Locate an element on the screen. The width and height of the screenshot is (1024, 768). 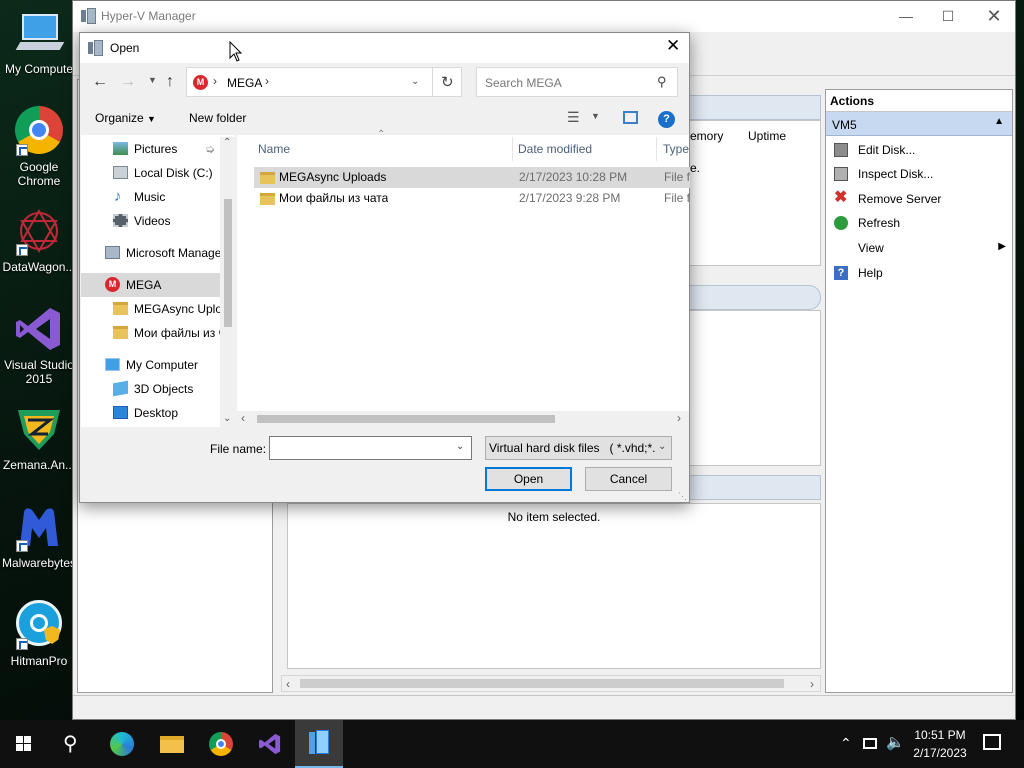
edge-icon is located at coordinates (122, 744).